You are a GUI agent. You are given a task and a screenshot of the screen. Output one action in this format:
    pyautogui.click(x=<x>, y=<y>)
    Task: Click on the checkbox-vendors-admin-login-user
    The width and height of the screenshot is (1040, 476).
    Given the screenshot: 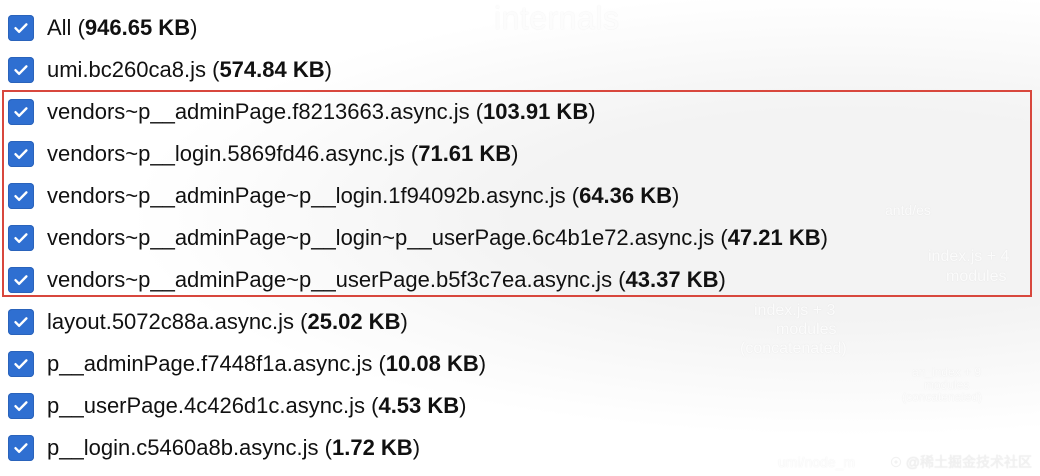 What is the action you would take?
    pyautogui.click(x=21, y=238)
    